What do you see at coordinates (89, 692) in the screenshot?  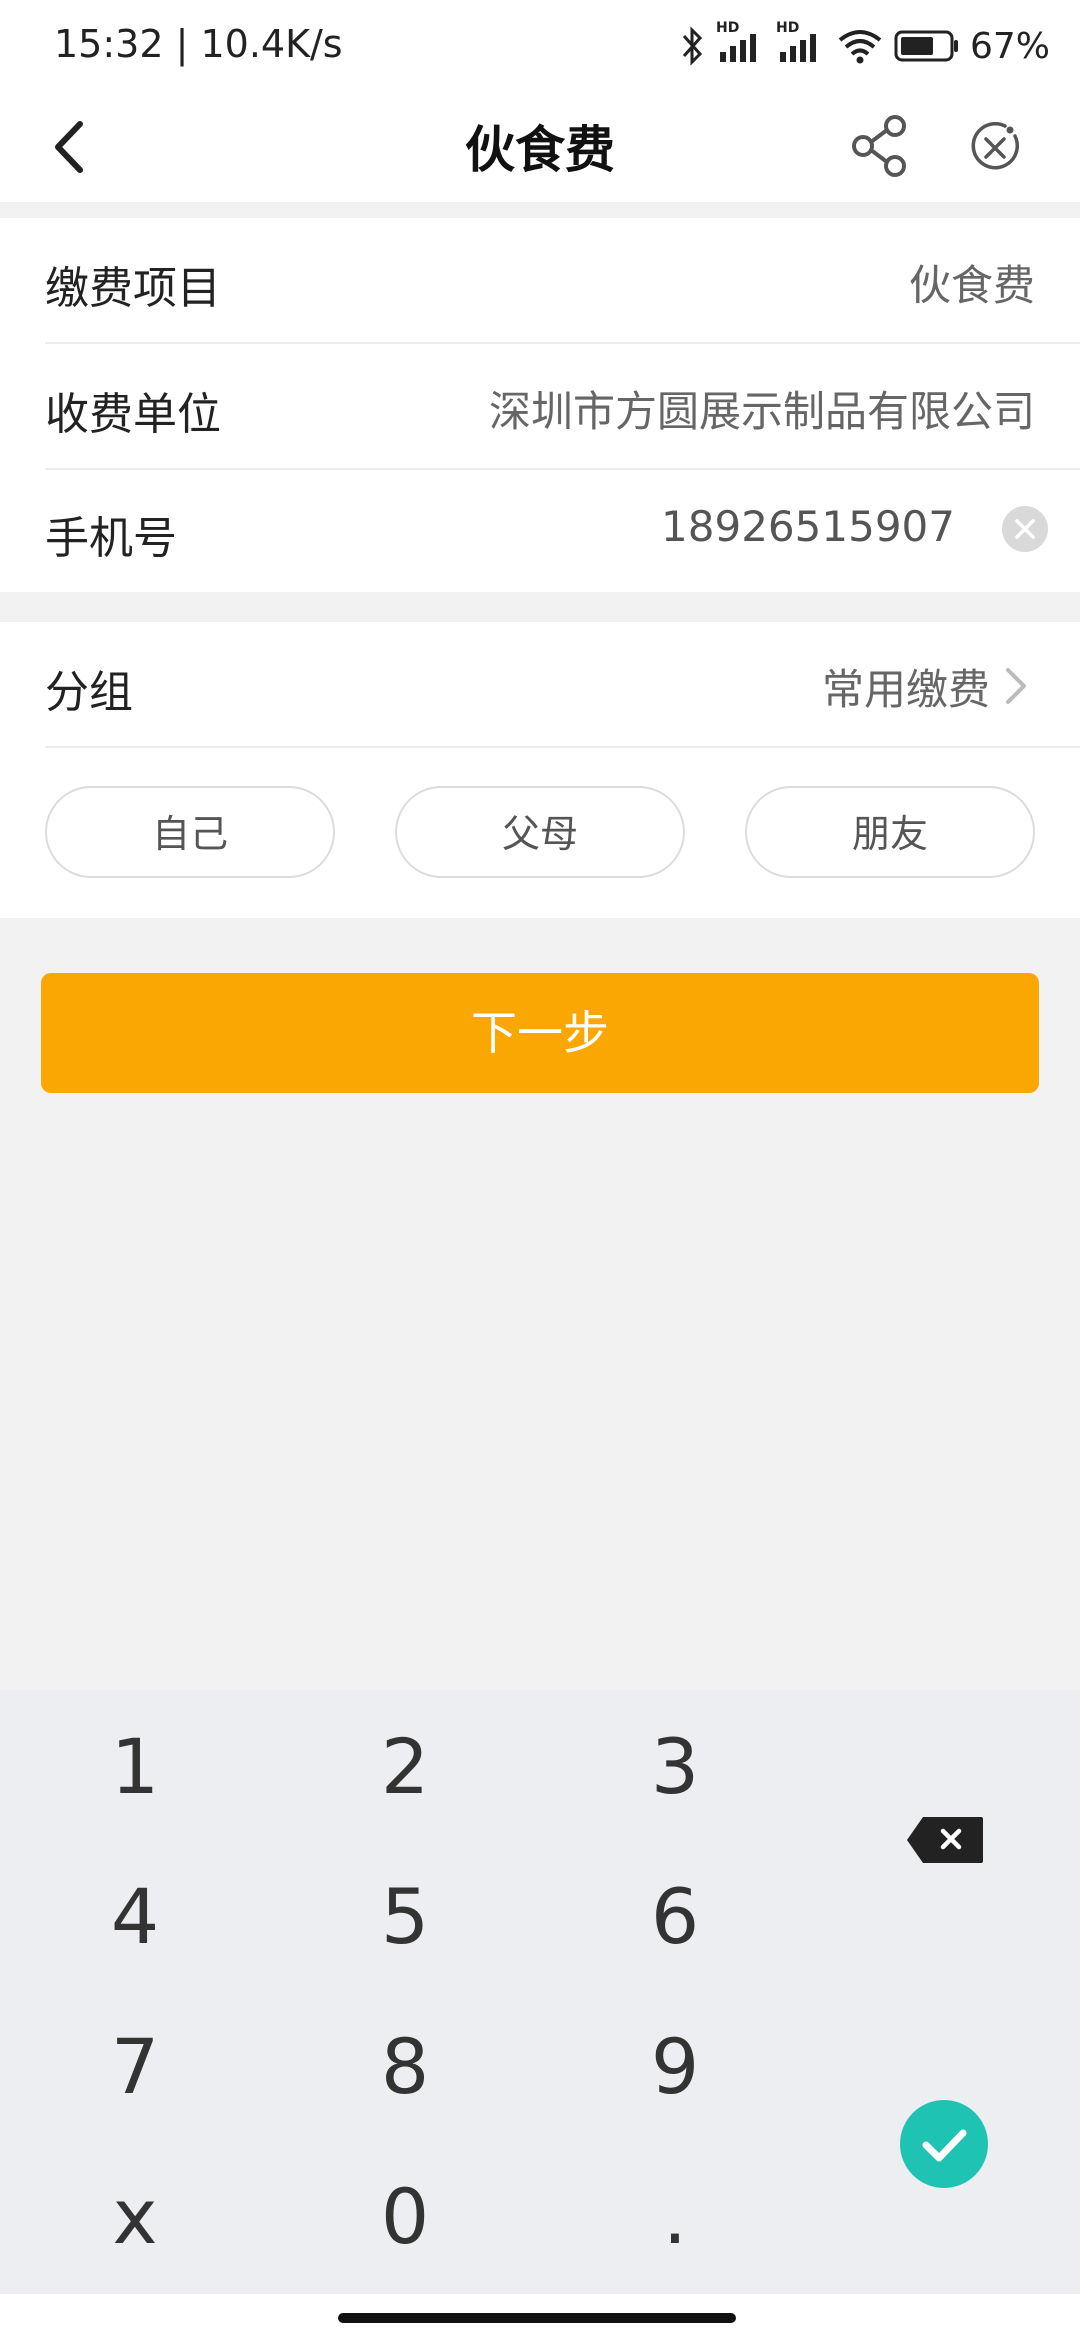 I see `group-label: 分组` at bounding box center [89, 692].